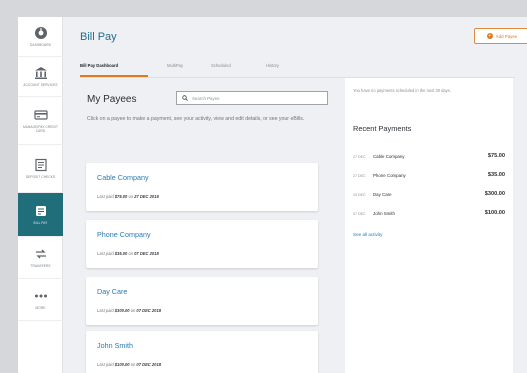 This screenshot has height=373, width=527. I want to click on payment-row: 07 DEC John Smith $100.00, so click(429, 215).